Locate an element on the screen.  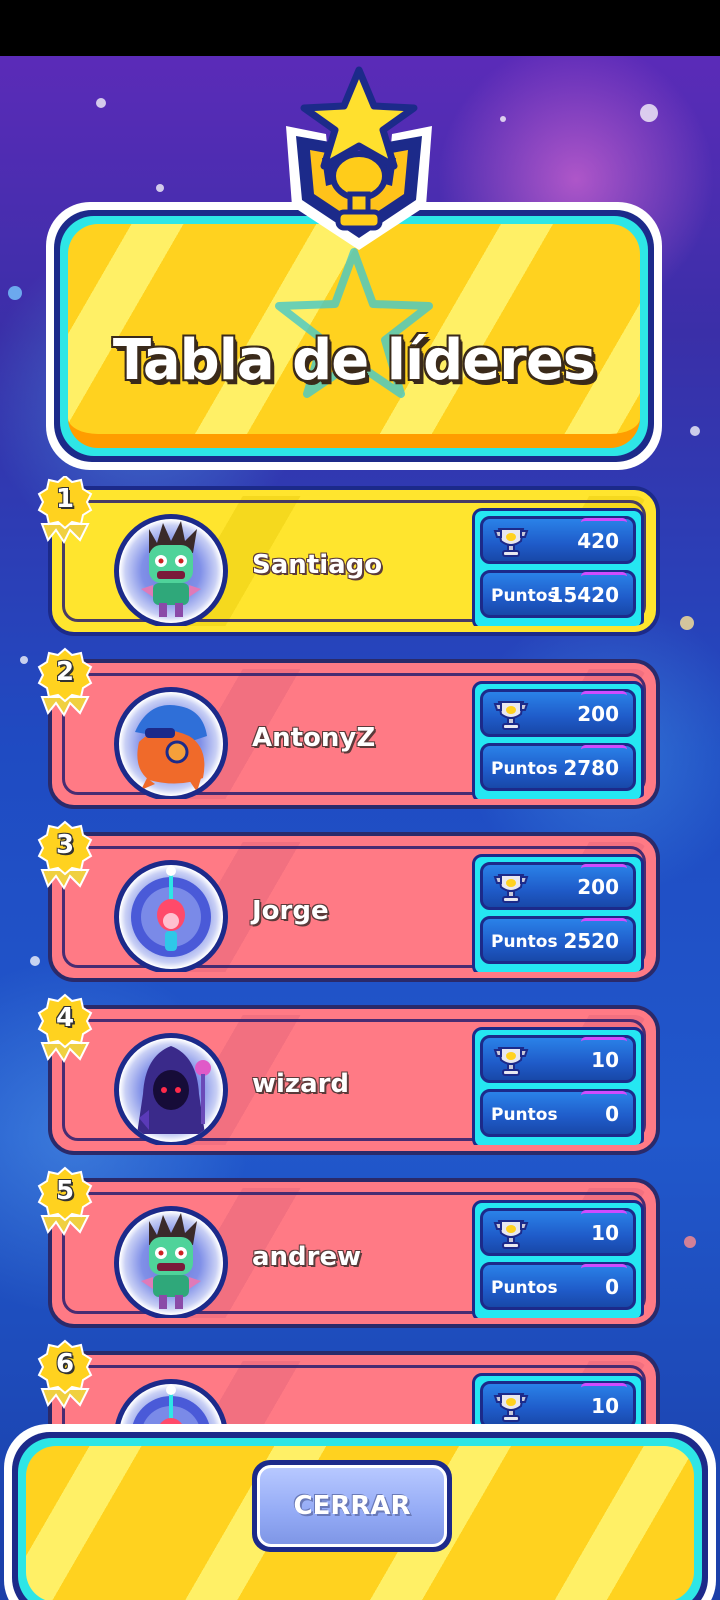
leaderboard-row: Jorge 200 Puntos 2520 is located at coordinates (354, 907).